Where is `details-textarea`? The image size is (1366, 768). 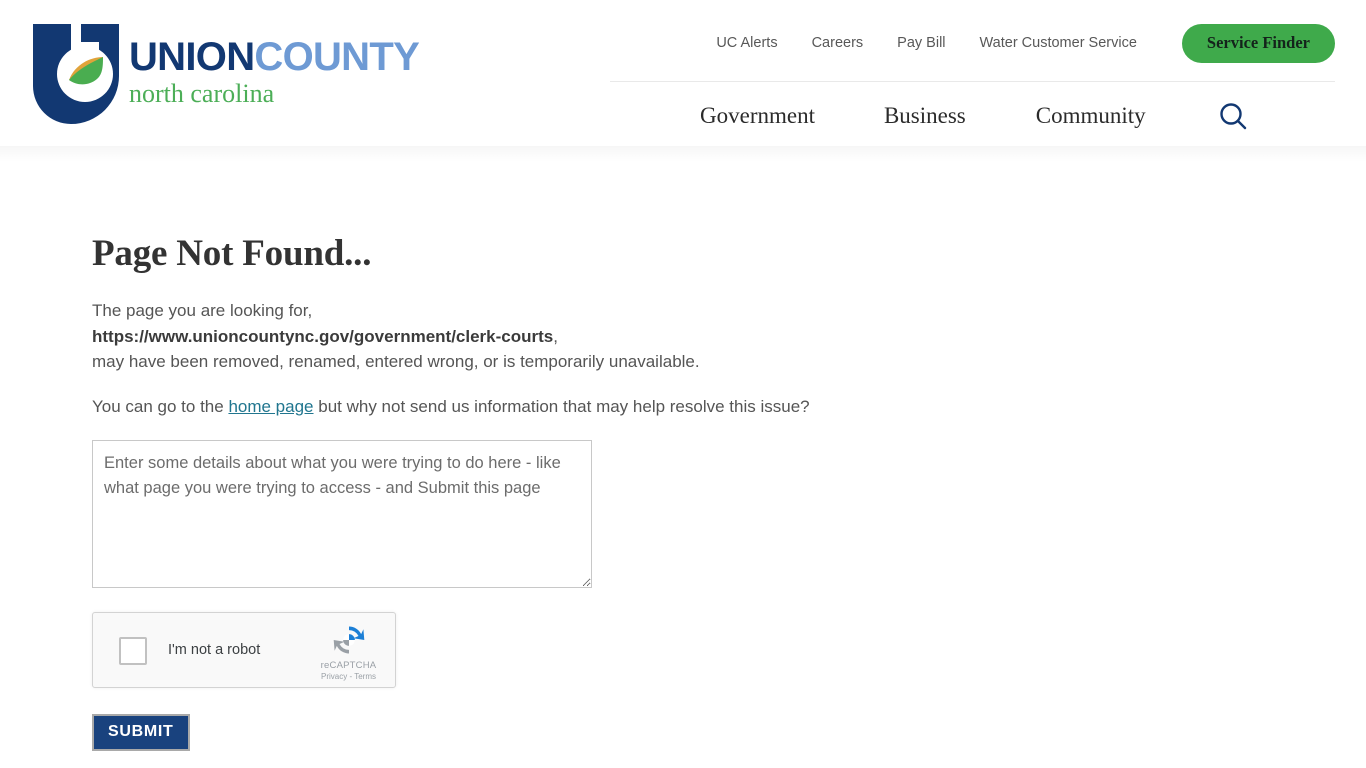
details-textarea is located at coordinates (342, 513).